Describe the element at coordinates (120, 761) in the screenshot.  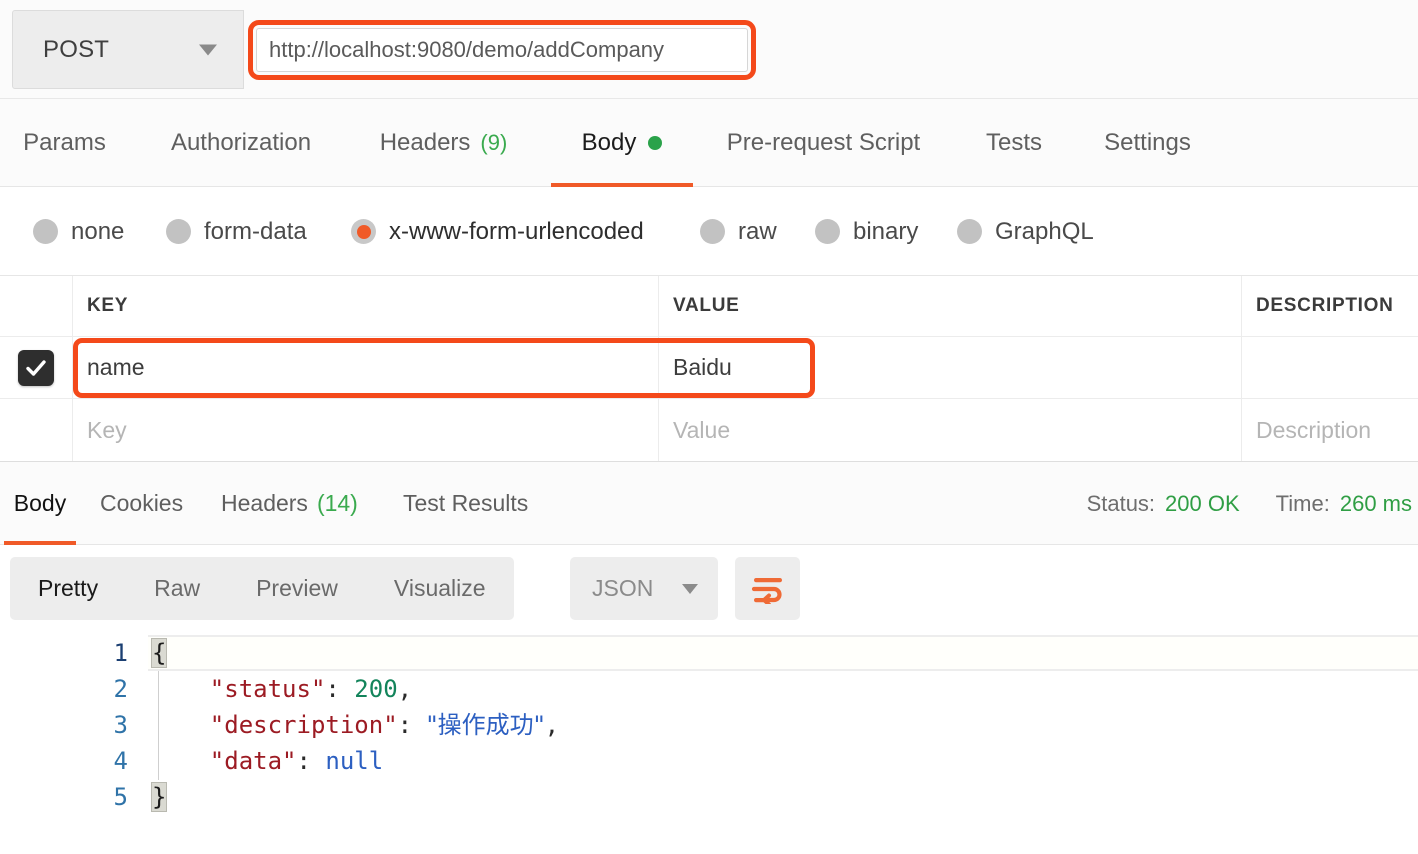
I see `line-number: 4` at that location.